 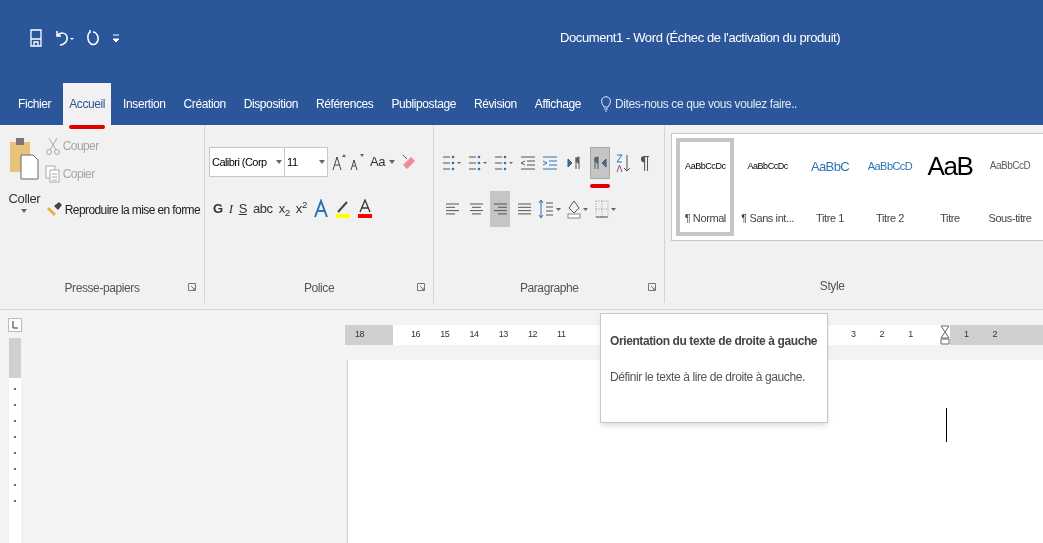 I want to click on font-size-field: 11, so click(x=306, y=162).